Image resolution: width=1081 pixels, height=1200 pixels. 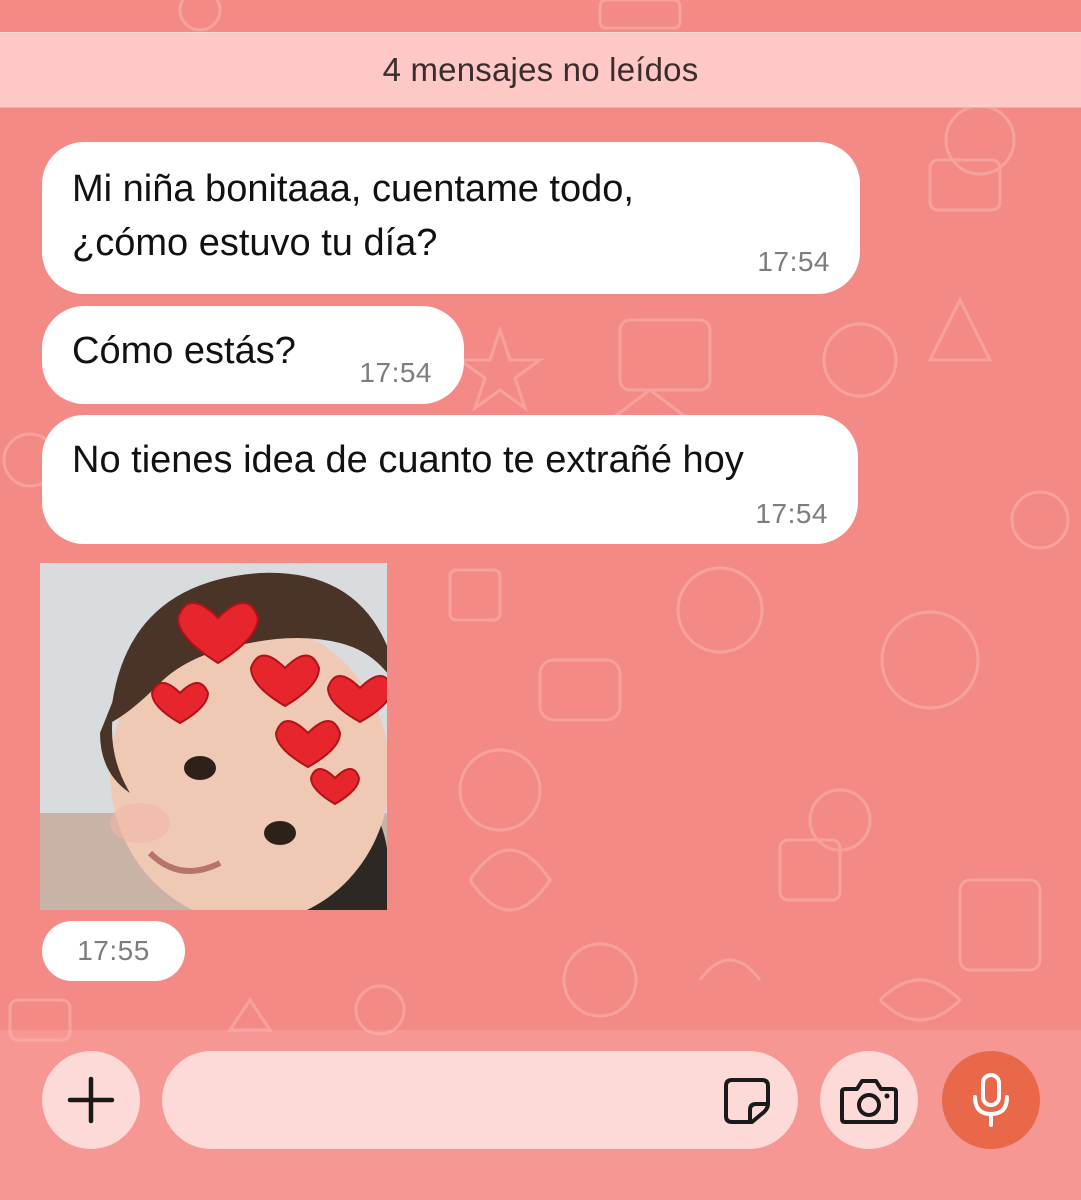 I want to click on sticker-icon, so click(x=747, y=1101).